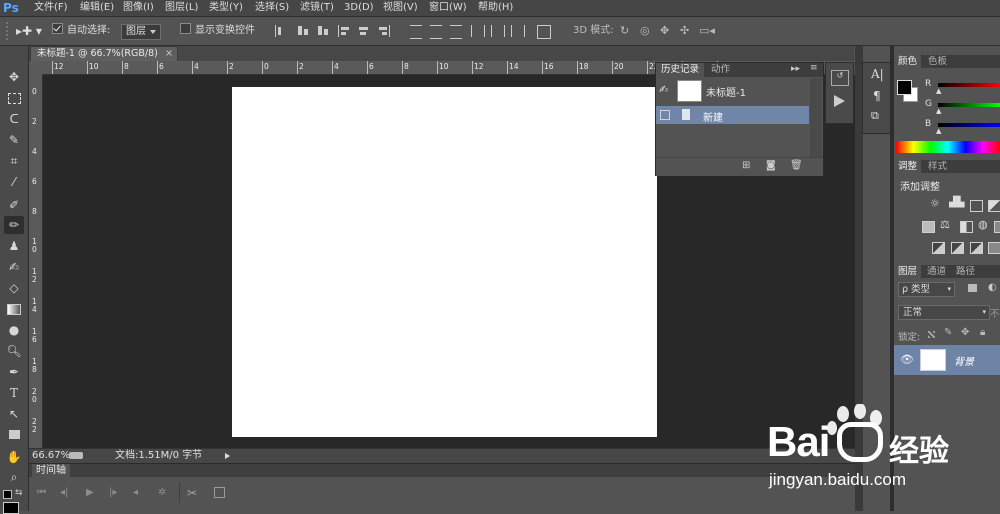 The width and height of the screenshot is (1000, 514). Describe the element at coordinates (14, 330) in the screenshot. I see `blur-tool-icon: ●` at that location.